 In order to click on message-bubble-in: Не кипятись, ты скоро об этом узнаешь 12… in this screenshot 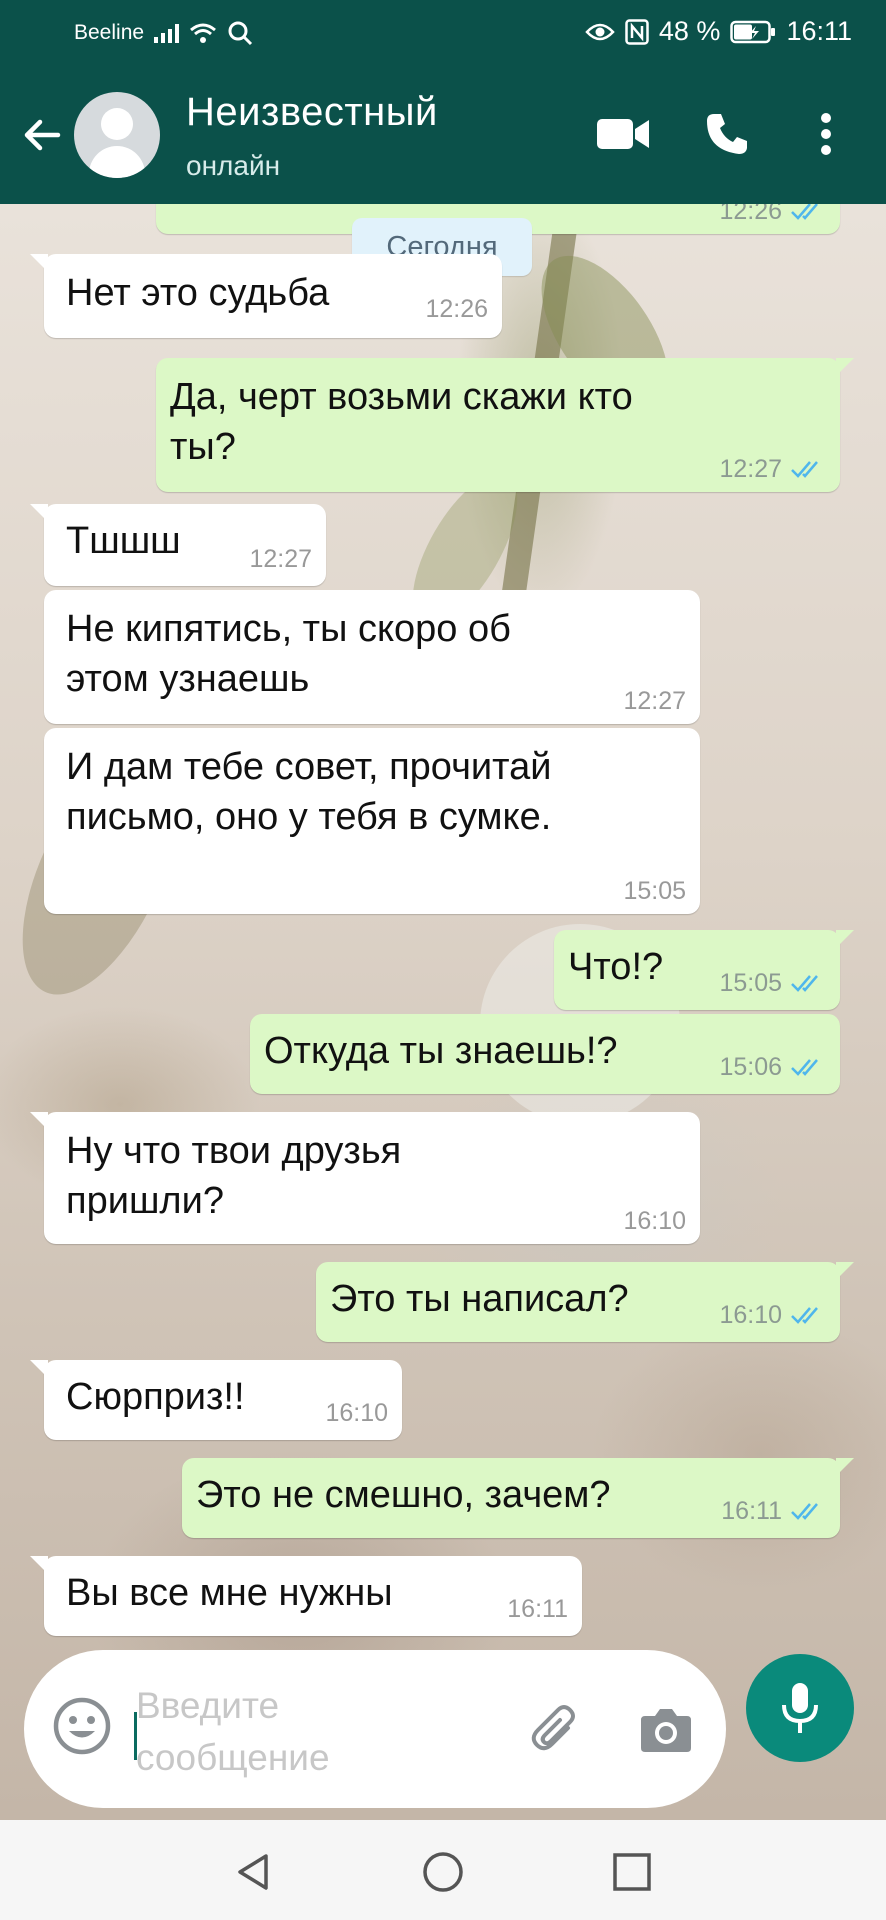, I will do `click(372, 657)`.